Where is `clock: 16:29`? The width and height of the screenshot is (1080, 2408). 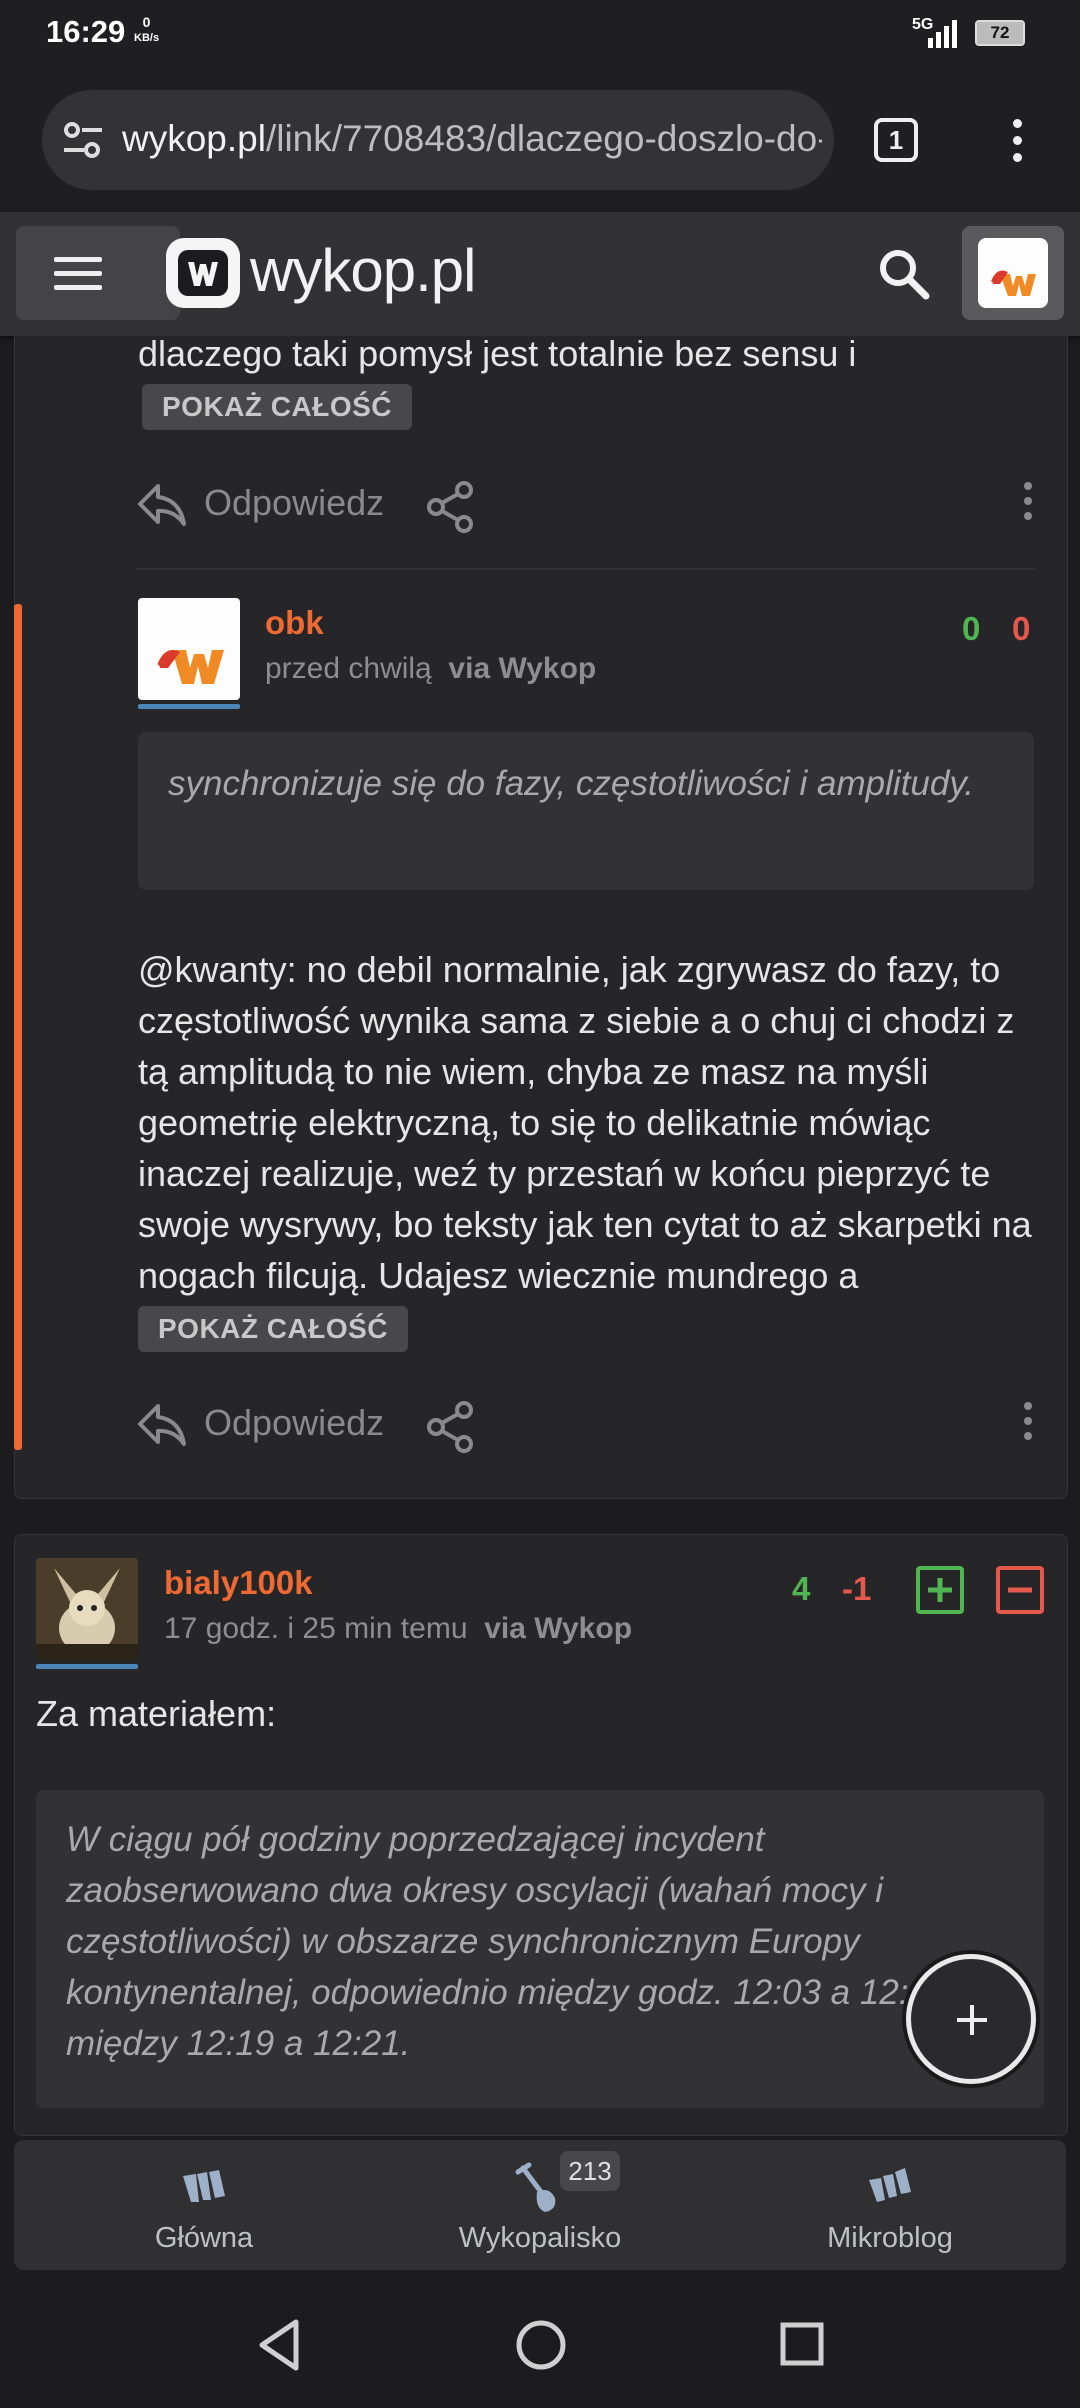 clock: 16:29 is located at coordinates (86, 31).